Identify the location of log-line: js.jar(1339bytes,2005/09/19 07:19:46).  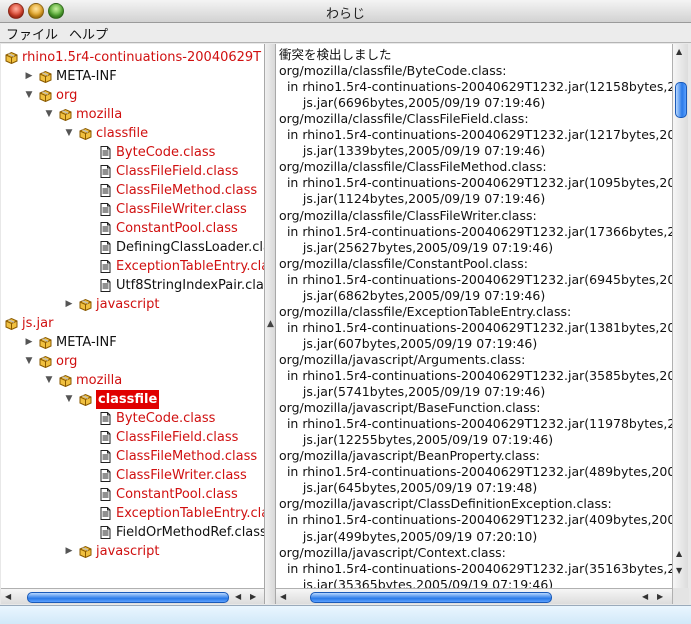
(412, 151).